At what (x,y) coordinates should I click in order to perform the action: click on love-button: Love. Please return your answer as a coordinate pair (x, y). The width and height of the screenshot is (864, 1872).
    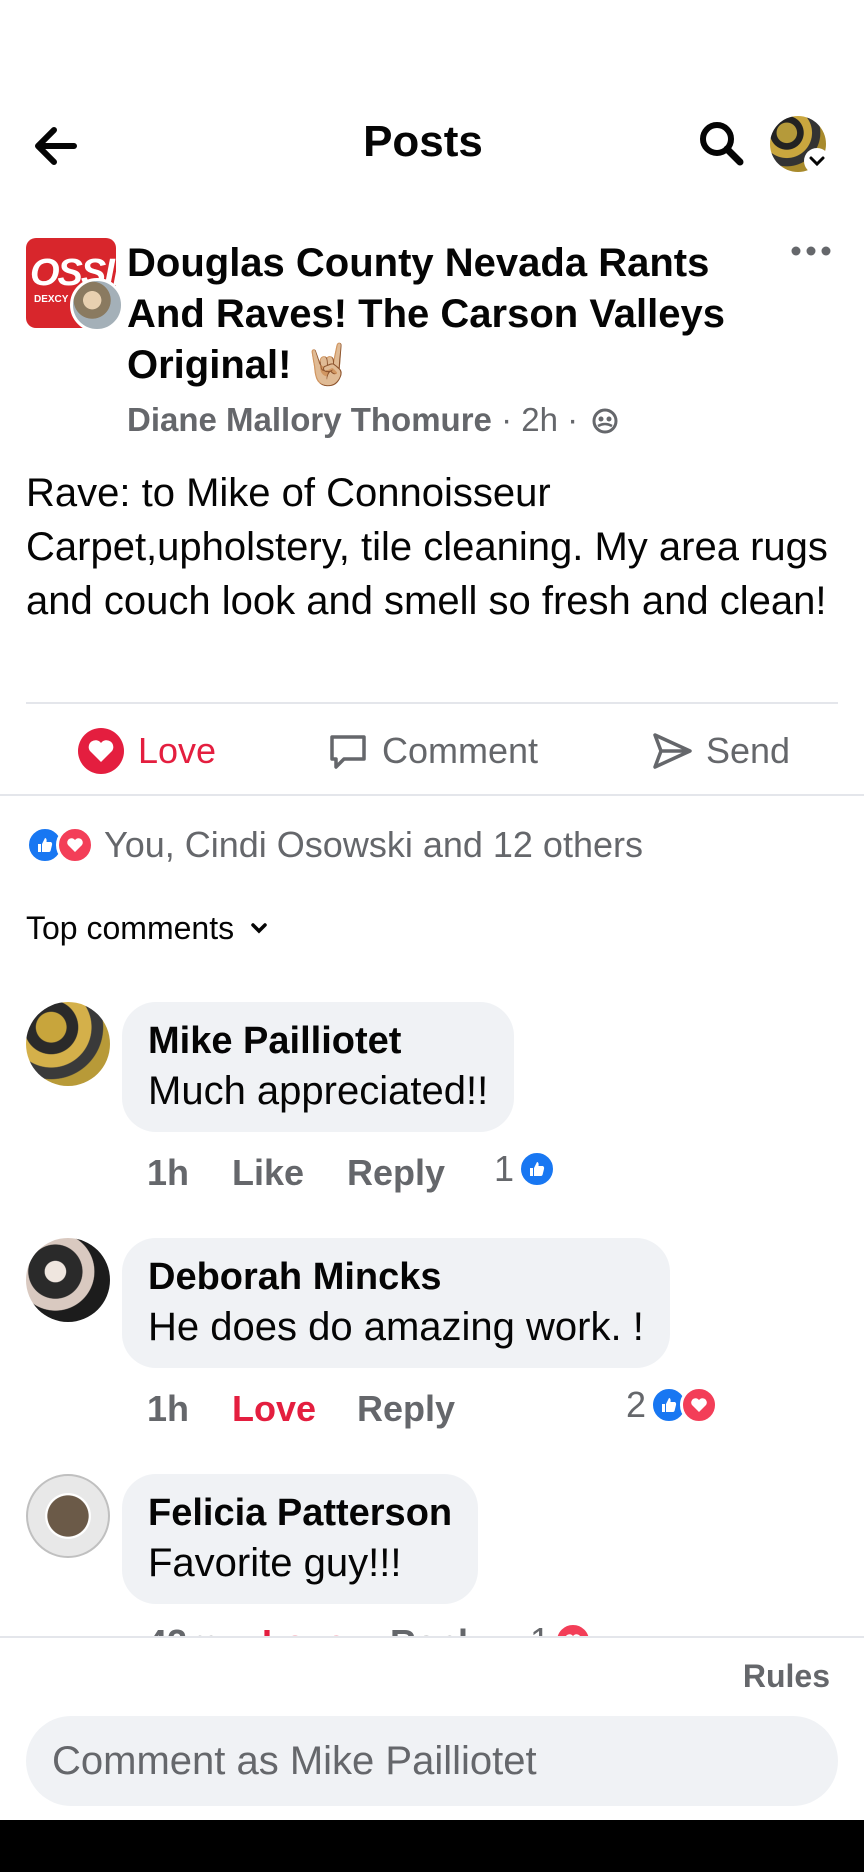
    Looking at the image, I should click on (146, 751).